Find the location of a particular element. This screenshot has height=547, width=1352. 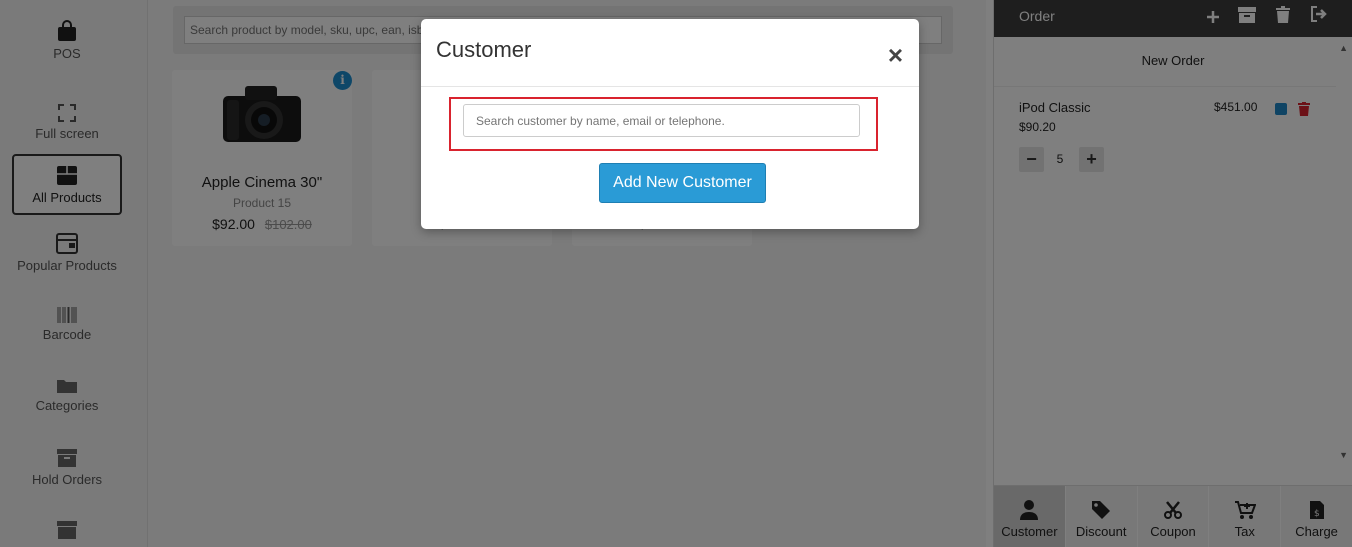

customer-modal: Customer × Add New Customer is located at coordinates (670, 124).